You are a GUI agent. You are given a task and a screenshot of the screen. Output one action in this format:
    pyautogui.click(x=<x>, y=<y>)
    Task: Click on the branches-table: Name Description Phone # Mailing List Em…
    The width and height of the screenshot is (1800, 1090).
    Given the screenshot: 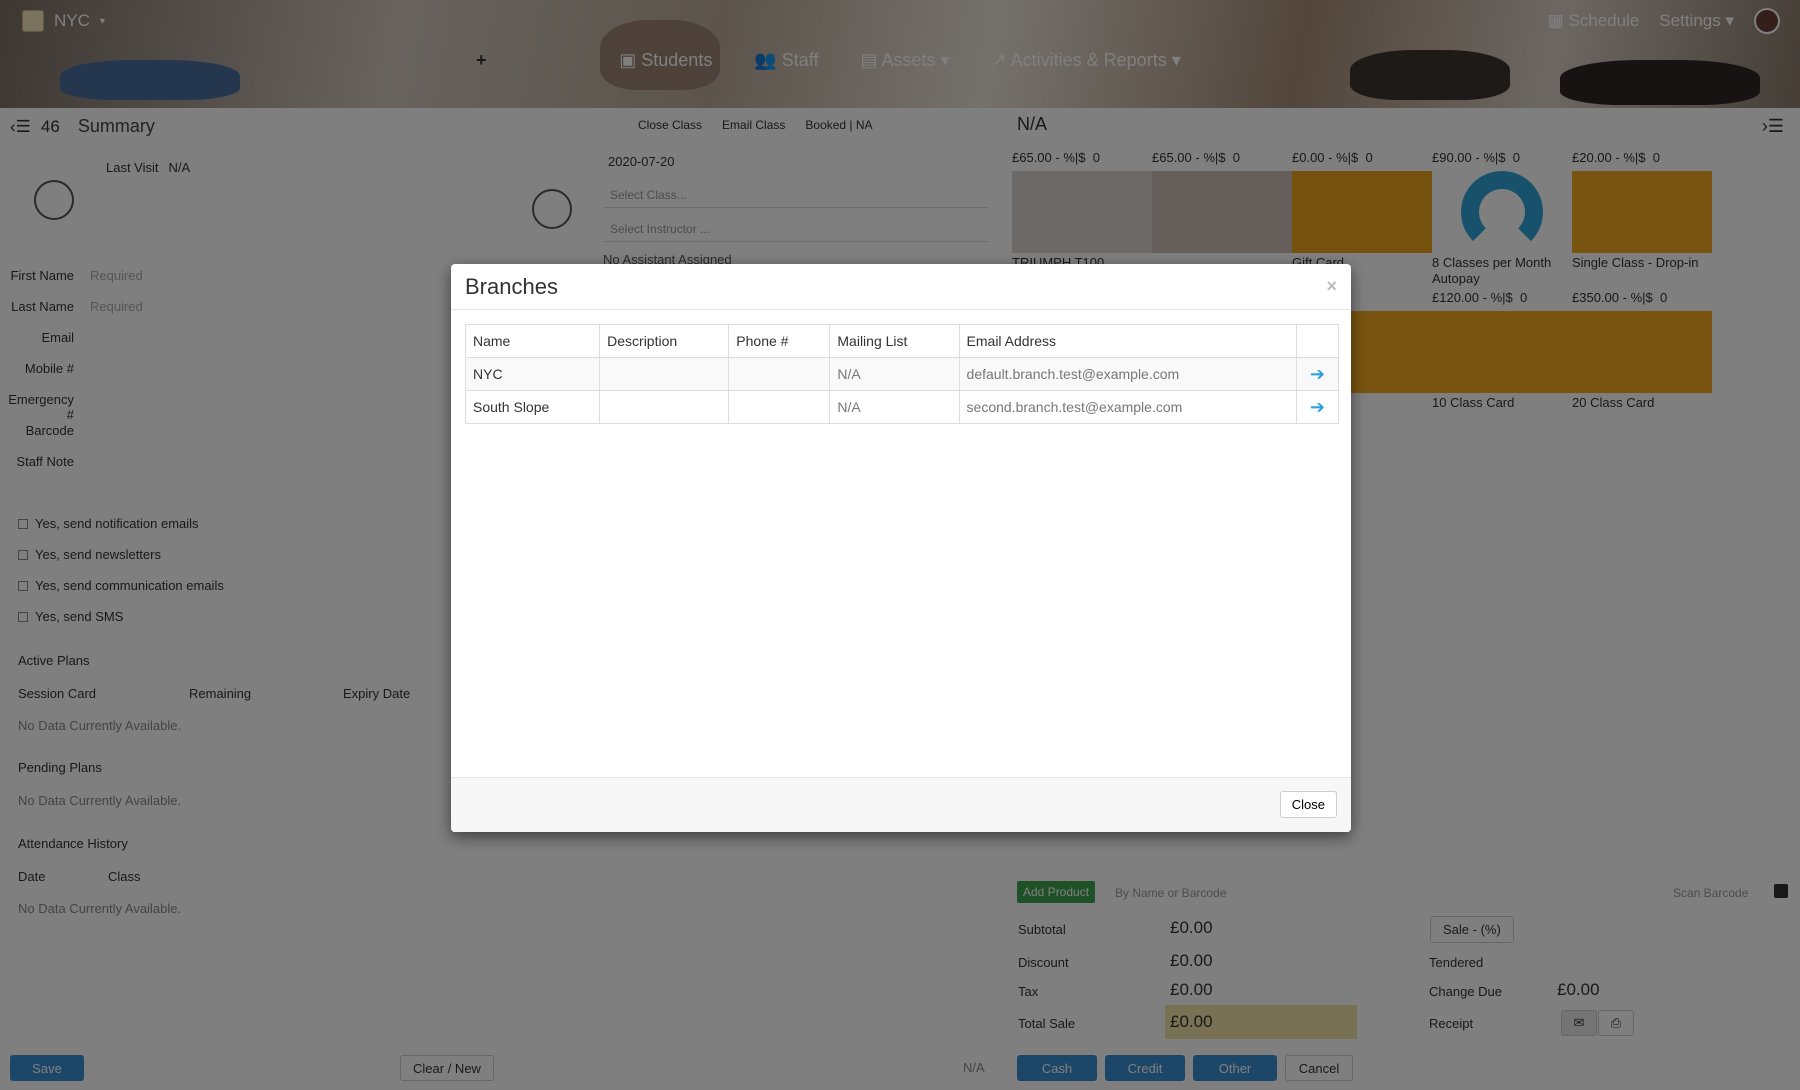 What is the action you would take?
    pyautogui.click(x=902, y=374)
    